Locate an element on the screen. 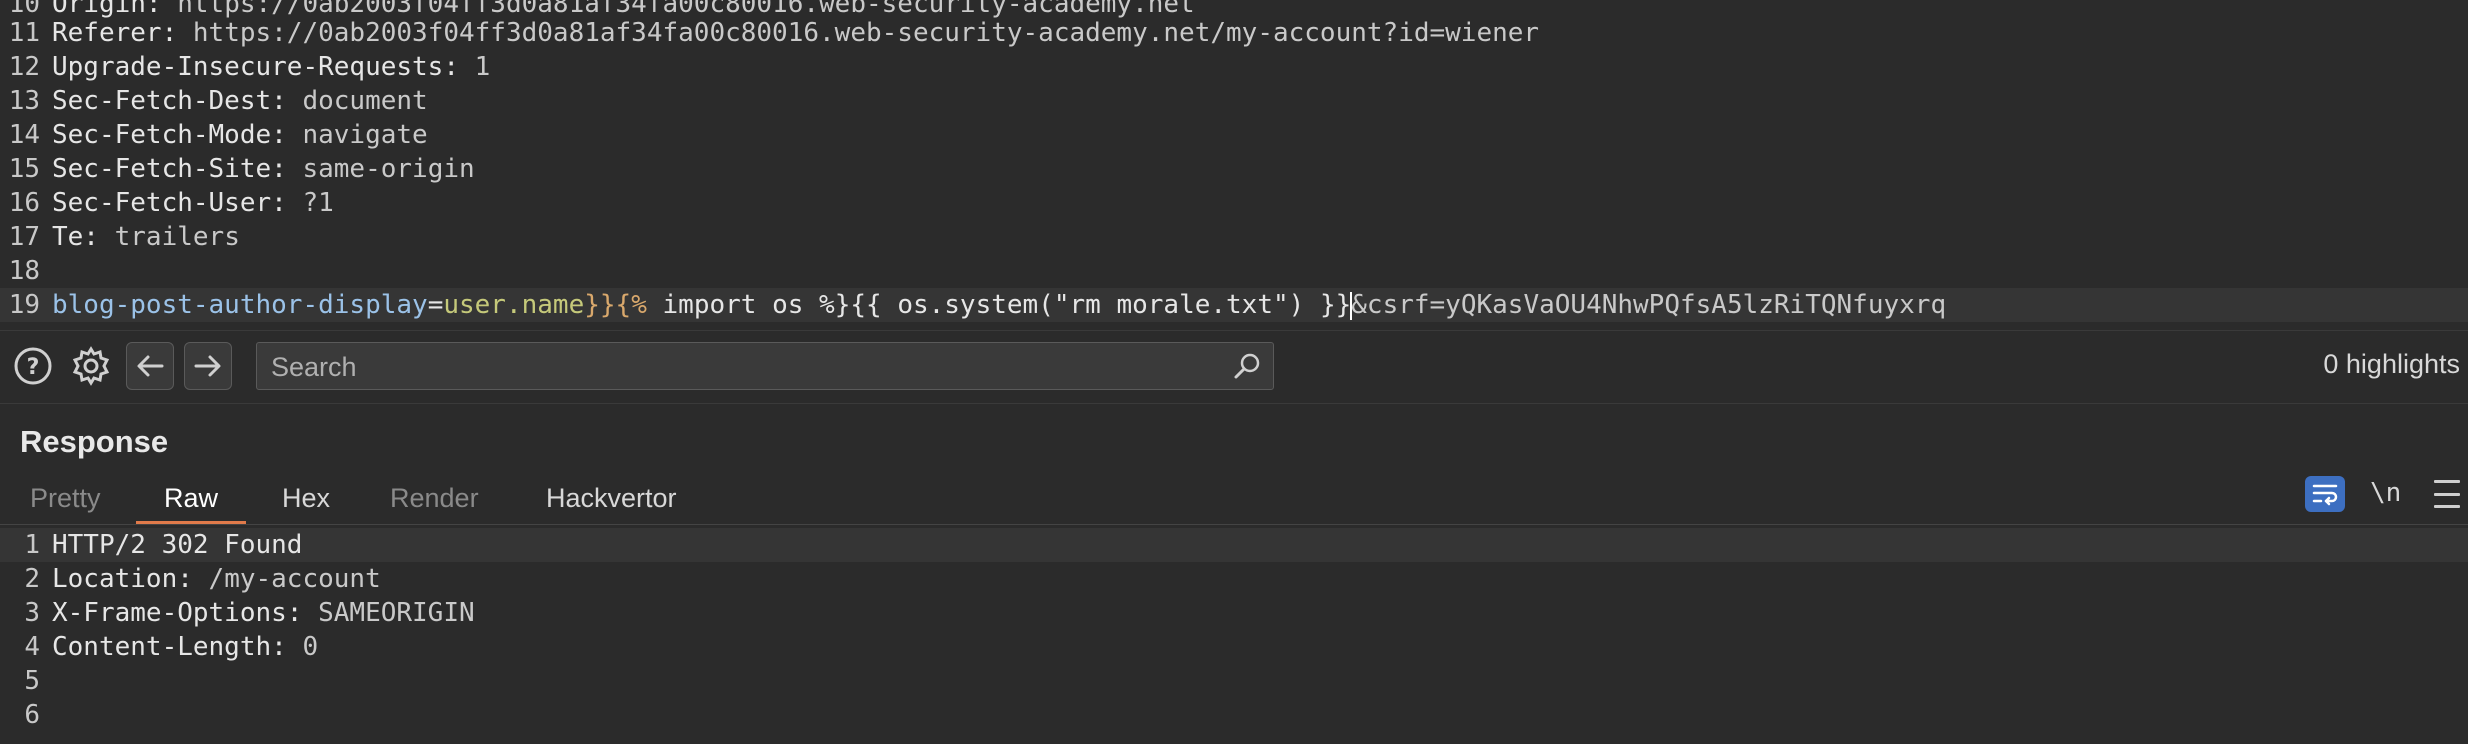  arrow-right-icon is located at coordinates (208, 366).